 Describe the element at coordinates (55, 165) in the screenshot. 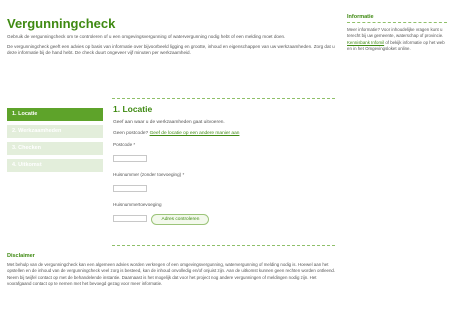

I see `step-uitkomst: 4. Uitkomst` at that location.